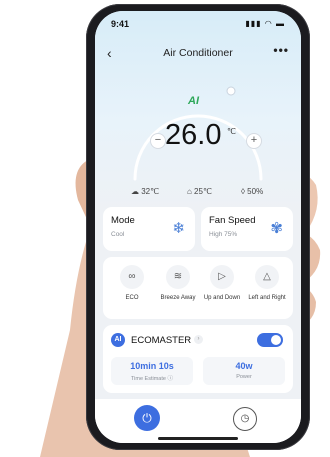  Describe the element at coordinates (267, 277) in the screenshot. I see `horizontal-swing-icon: △` at that location.